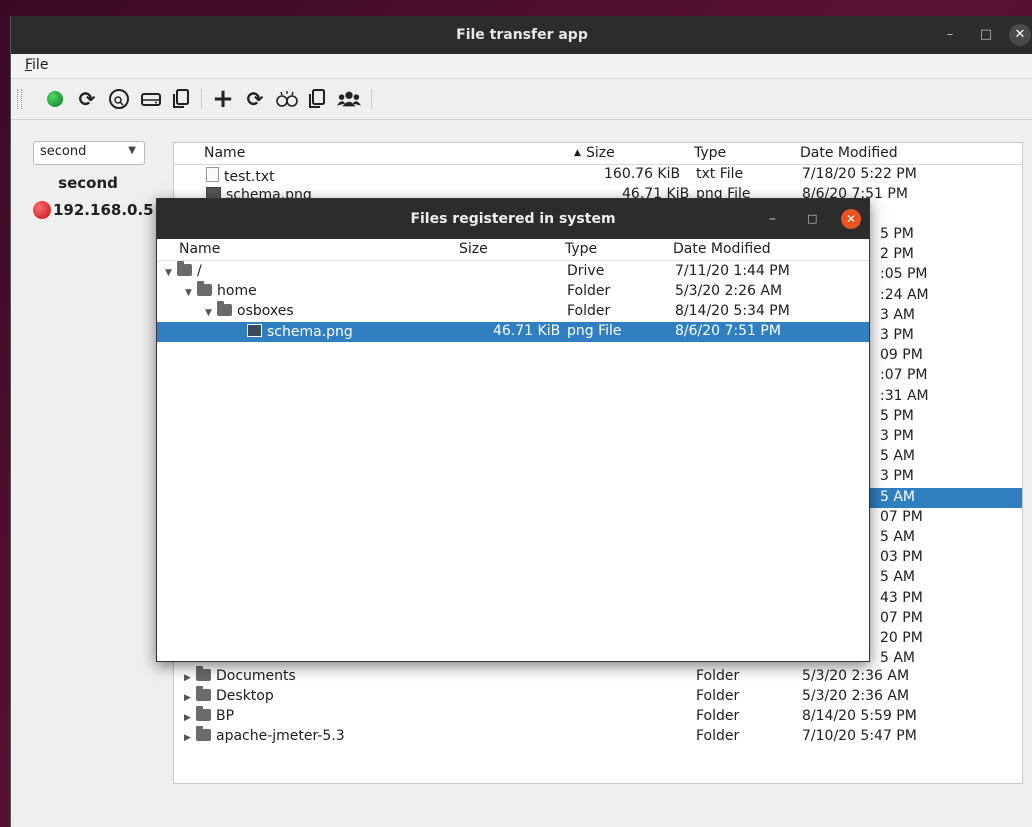 Image resolution: width=1032 pixels, height=827 pixels. What do you see at coordinates (904, 395) in the screenshot?
I see `row-date: :31 AM` at bounding box center [904, 395].